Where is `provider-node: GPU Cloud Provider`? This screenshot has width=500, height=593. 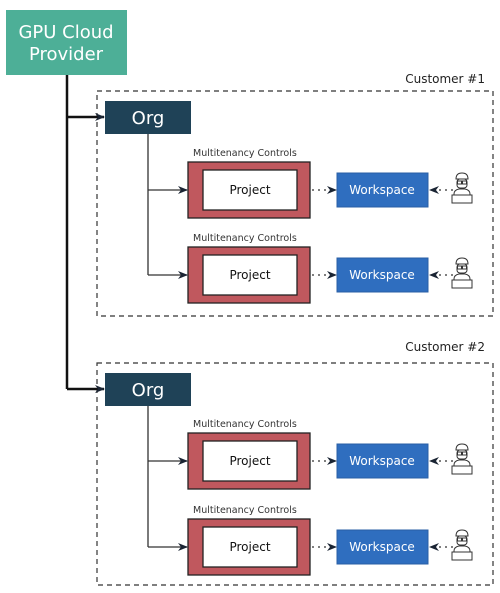
provider-node: GPU Cloud Provider is located at coordinates (66, 42).